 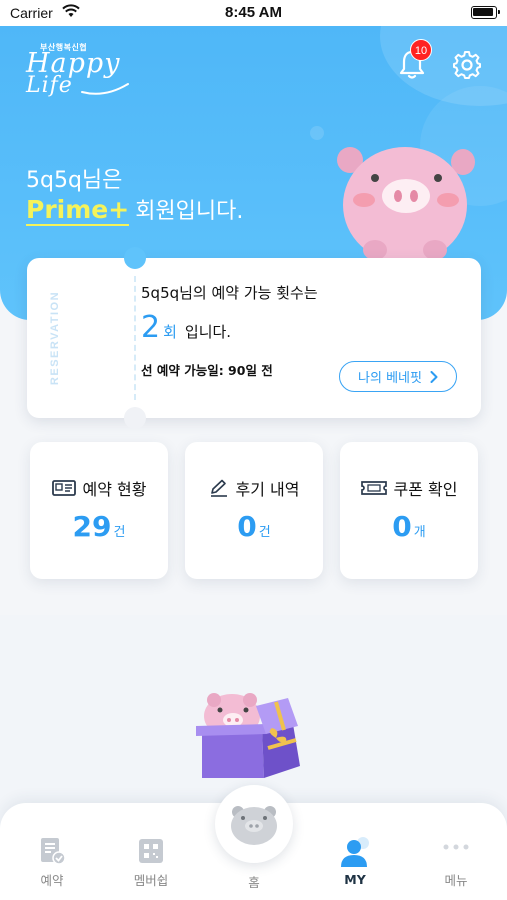 What do you see at coordinates (207, 370) in the screenshot?
I see `advance-booking-text: 선 예약 가능일: 90일 전` at bounding box center [207, 370].